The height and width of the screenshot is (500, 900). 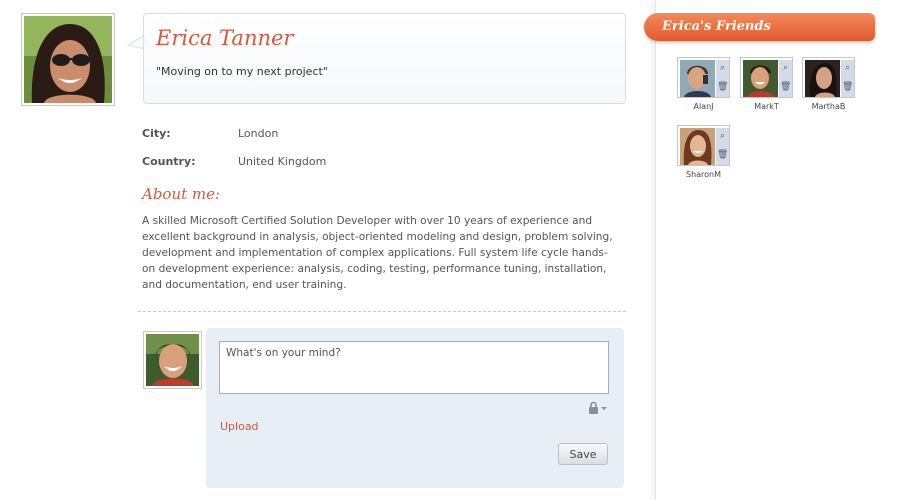 I want to click on friend-card: ⌕ 🗑 MarkT, so click(x=766, y=87).